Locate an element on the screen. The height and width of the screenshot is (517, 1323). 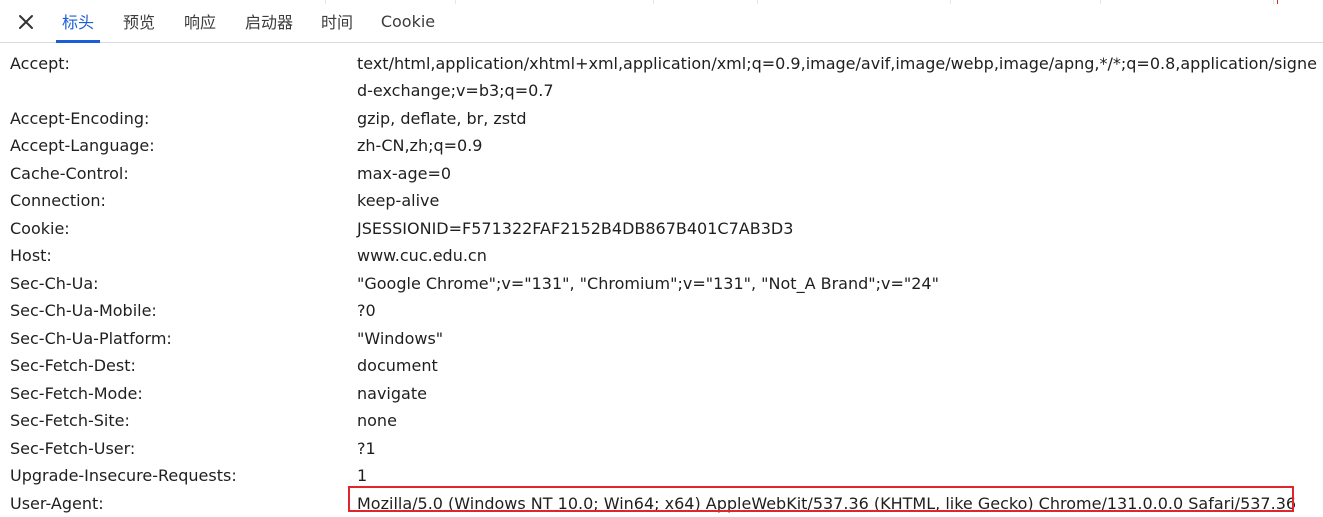
tab-preview: 预览 is located at coordinates (139, 21).